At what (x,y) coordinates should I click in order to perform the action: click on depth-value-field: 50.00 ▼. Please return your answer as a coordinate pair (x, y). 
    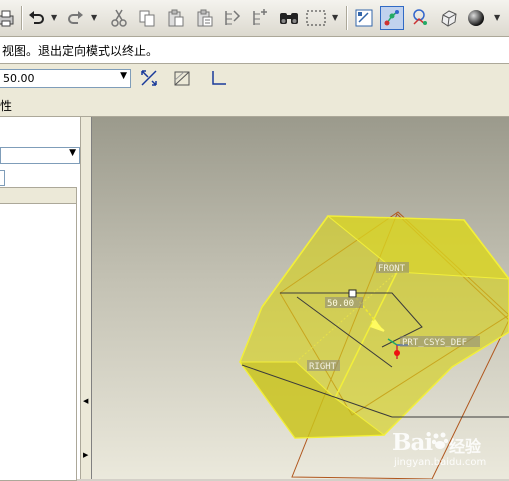
    Looking at the image, I should click on (65, 78).